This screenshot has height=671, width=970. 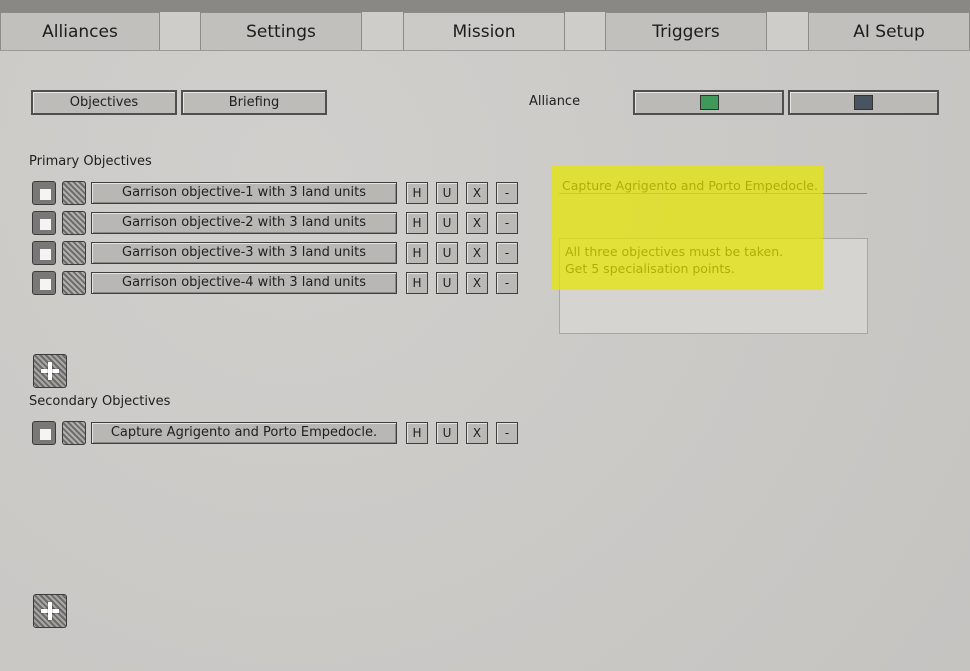 I want to click on tab-settings: Settings, so click(x=281, y=31).